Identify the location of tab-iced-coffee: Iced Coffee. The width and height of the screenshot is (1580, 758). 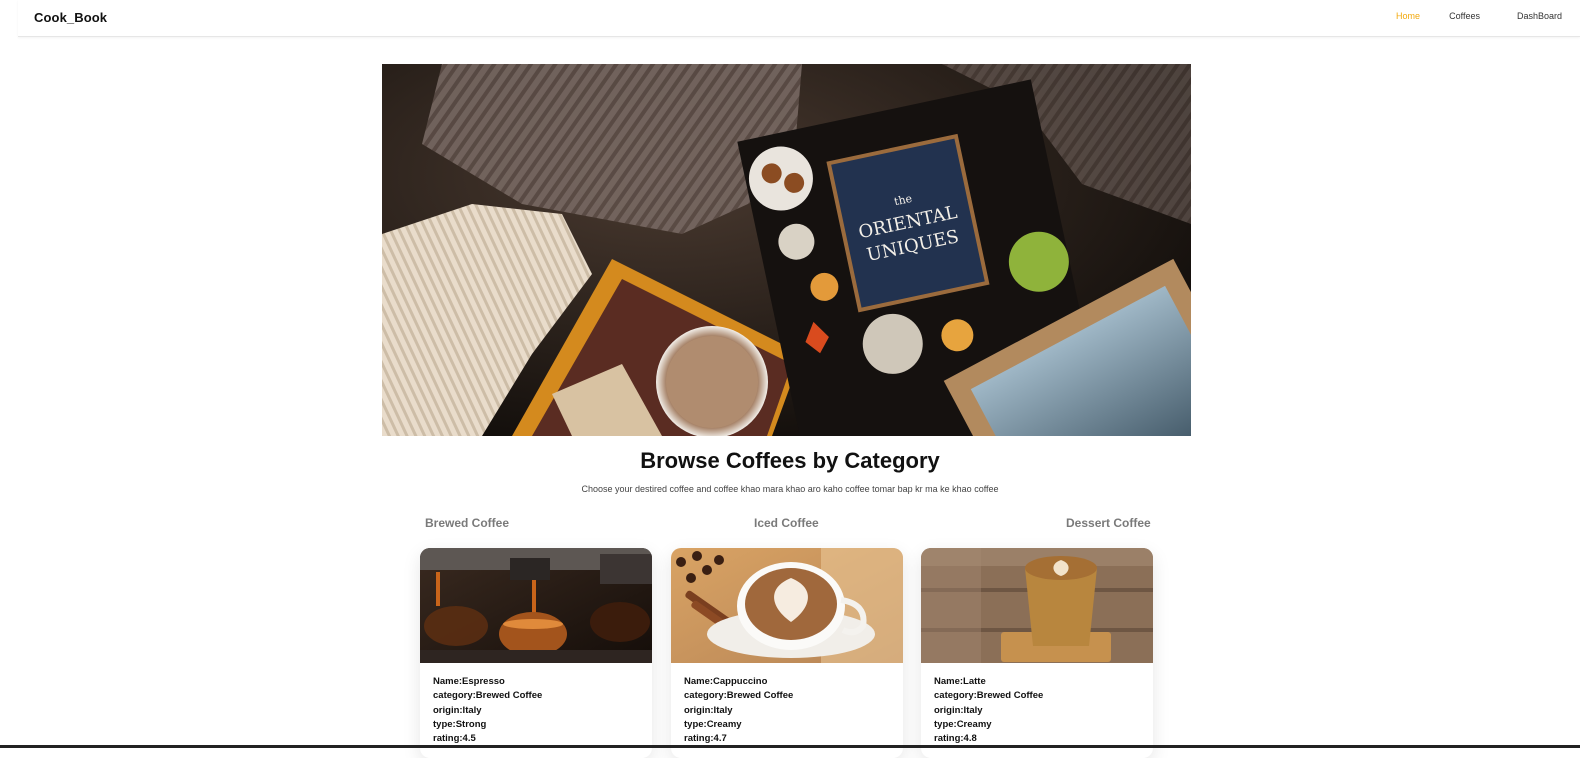
(786, 523).